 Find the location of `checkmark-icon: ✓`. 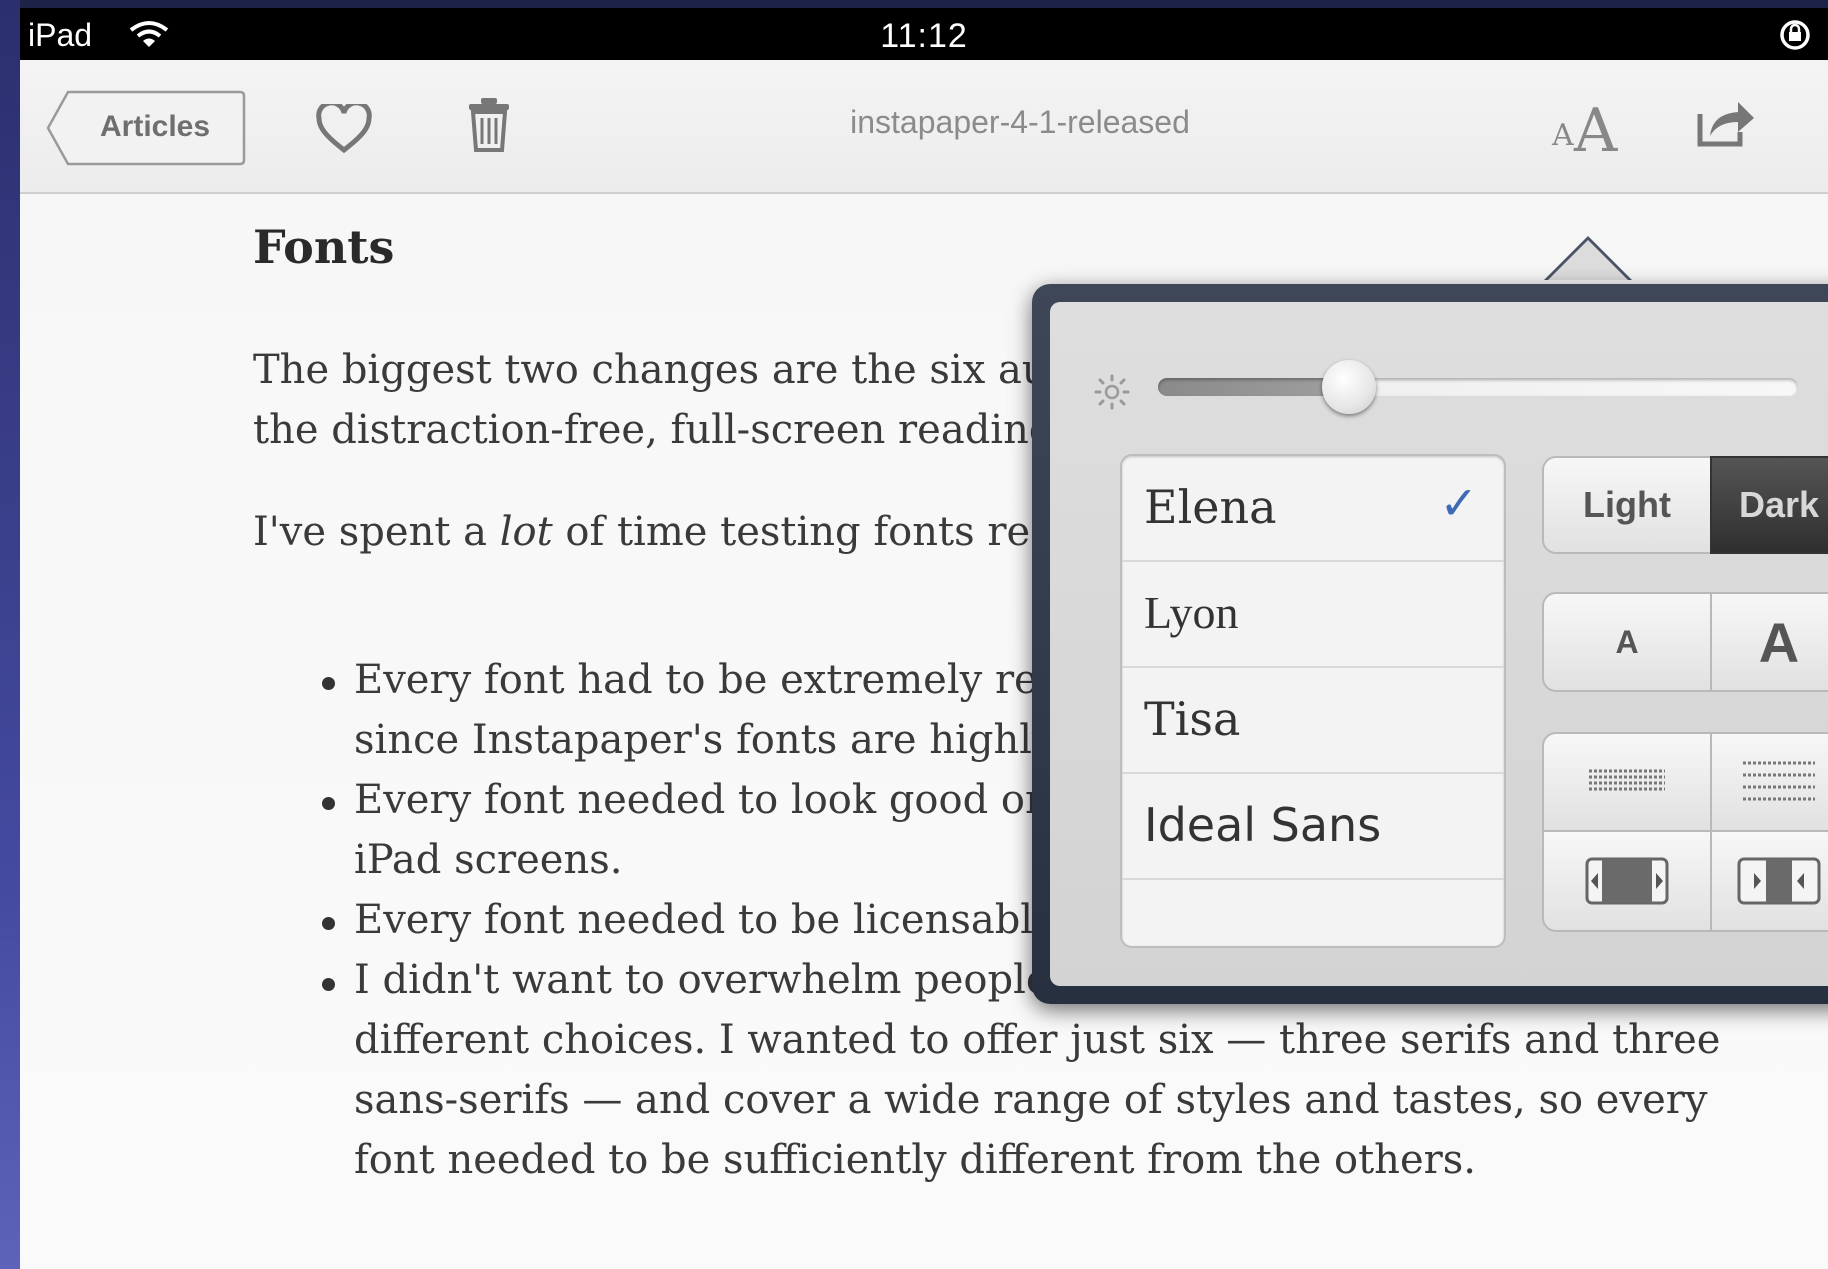

checkmark-icon: ✓ is located at coordinates (1458, 503).